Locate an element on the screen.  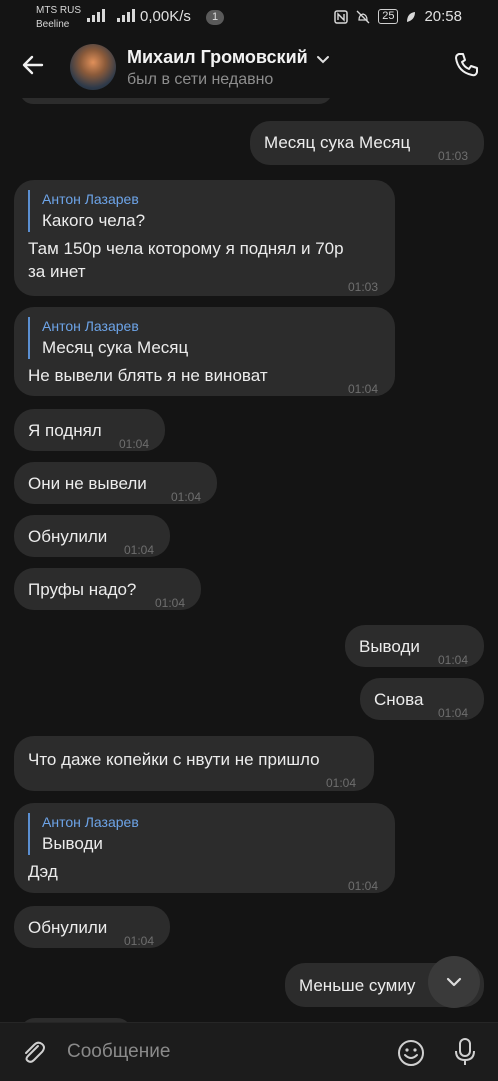
message-bubble-partial is located at coordinates (176, 101).